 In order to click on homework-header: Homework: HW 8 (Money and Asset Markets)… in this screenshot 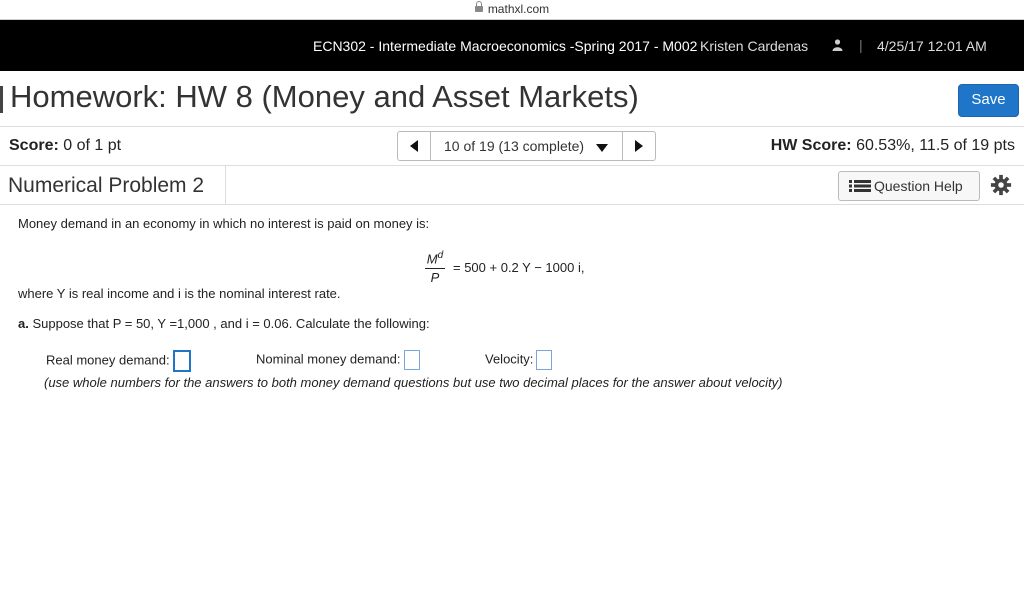, I will do `click(512, 99)`.